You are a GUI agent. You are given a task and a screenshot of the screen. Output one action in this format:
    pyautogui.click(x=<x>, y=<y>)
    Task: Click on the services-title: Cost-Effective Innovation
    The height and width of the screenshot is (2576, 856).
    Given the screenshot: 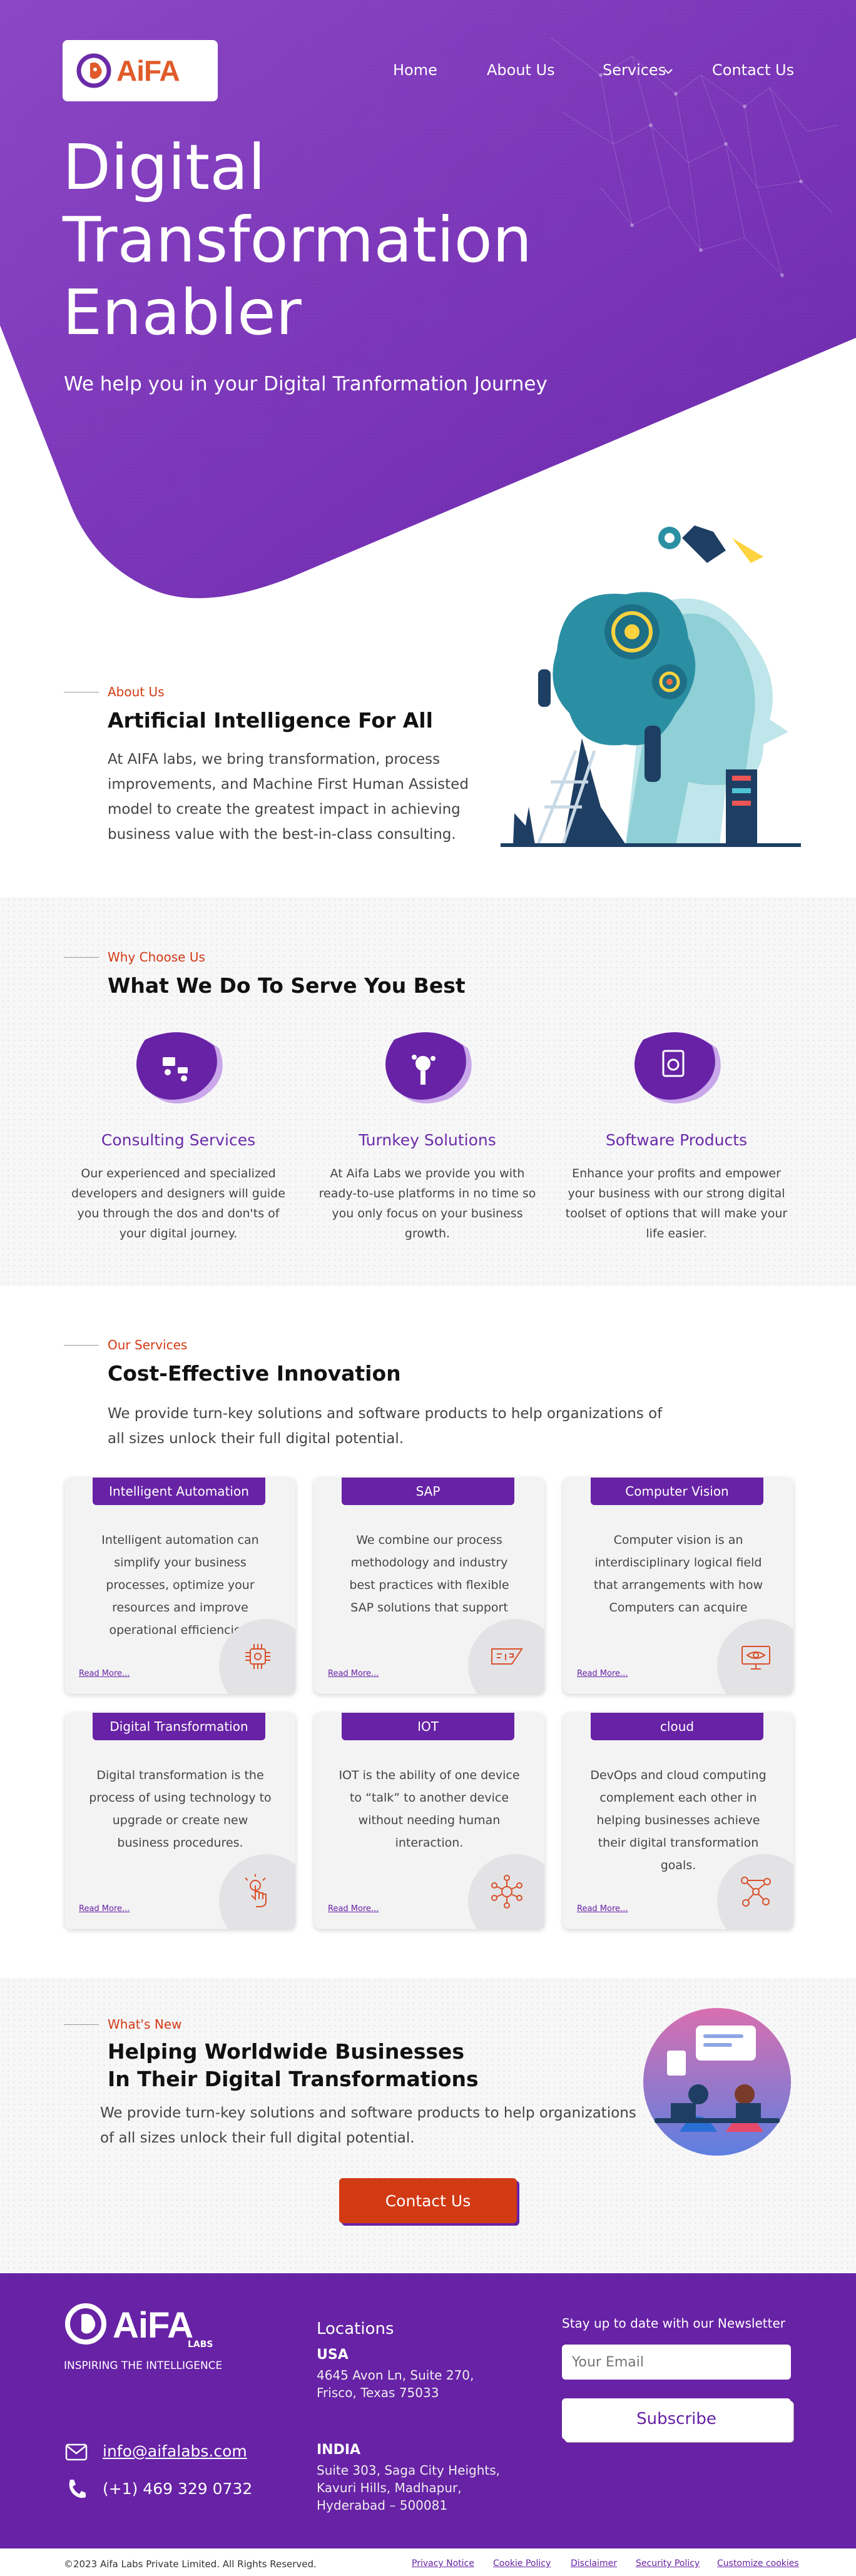 What is the action you would take?
    pyautogui.click(x=254, y=1373)
    